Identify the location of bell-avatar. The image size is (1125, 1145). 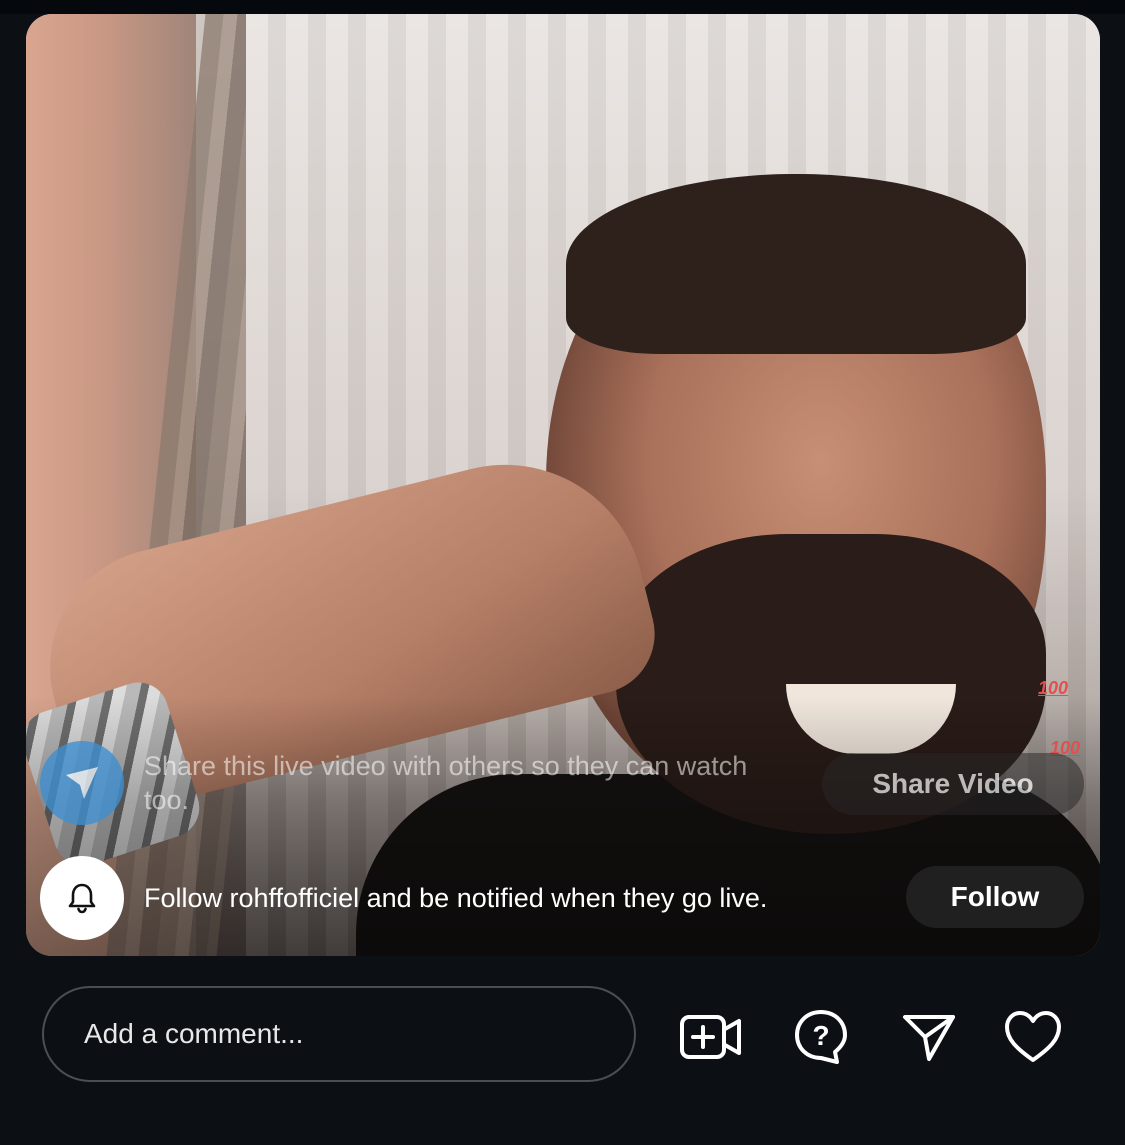
(82, 898).